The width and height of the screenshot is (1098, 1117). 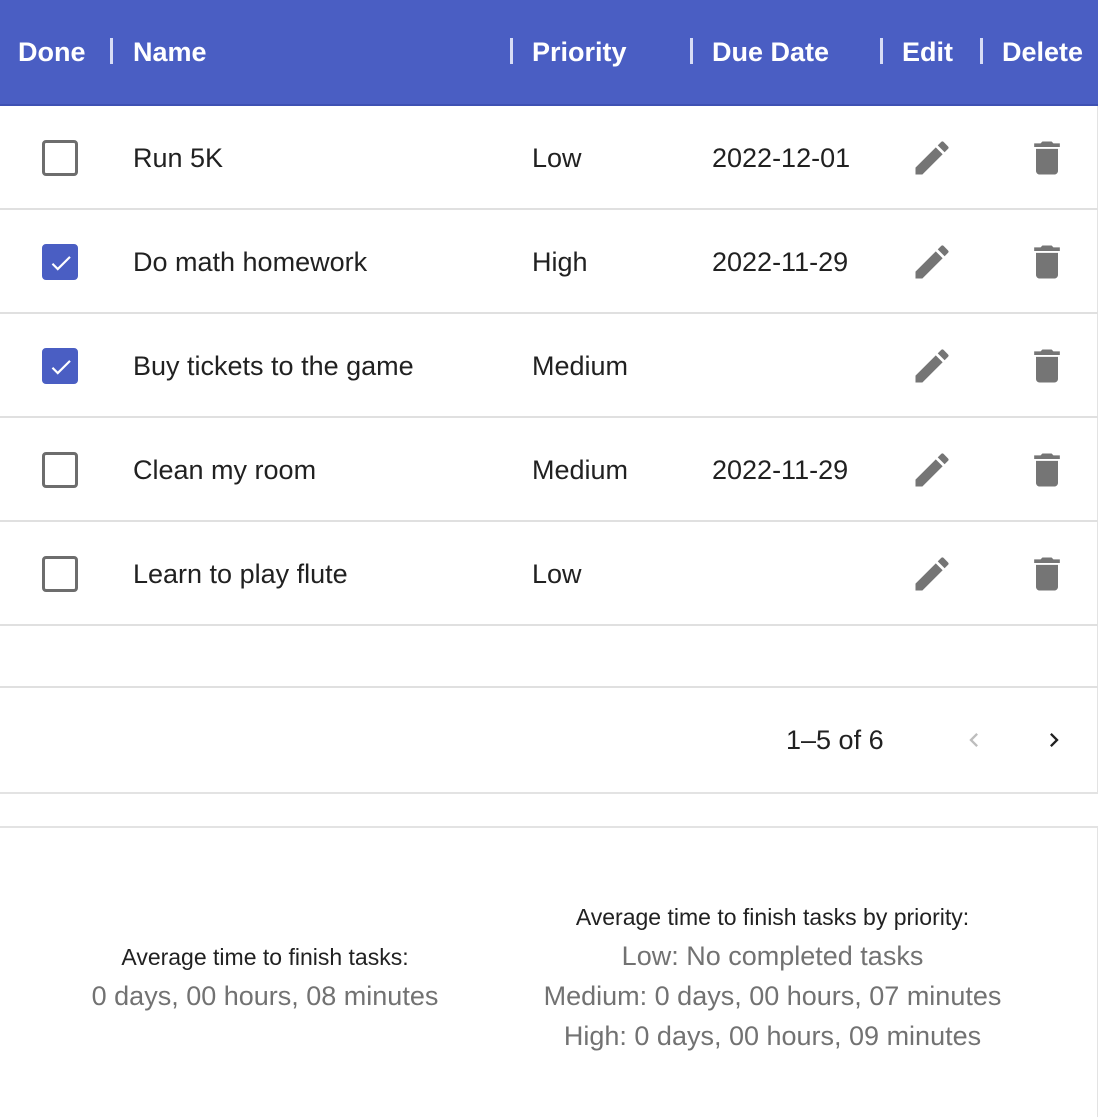 What do you see at coordinates (549, 740) in the screenshot?
I see `pagination: 1–5 of 6` at bounding box center [549, 740].